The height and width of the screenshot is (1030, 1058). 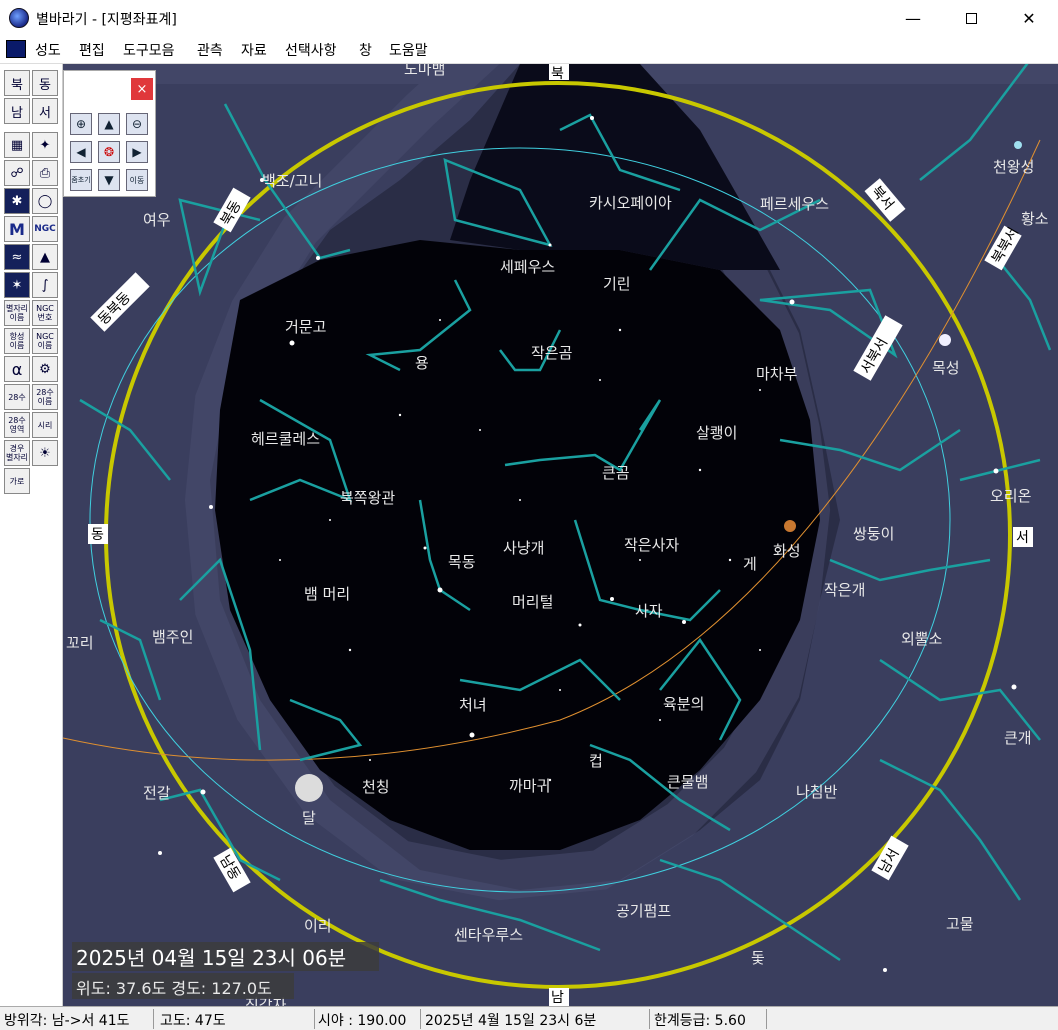 I want to click on mars-icon, so click(x=790, y=526).